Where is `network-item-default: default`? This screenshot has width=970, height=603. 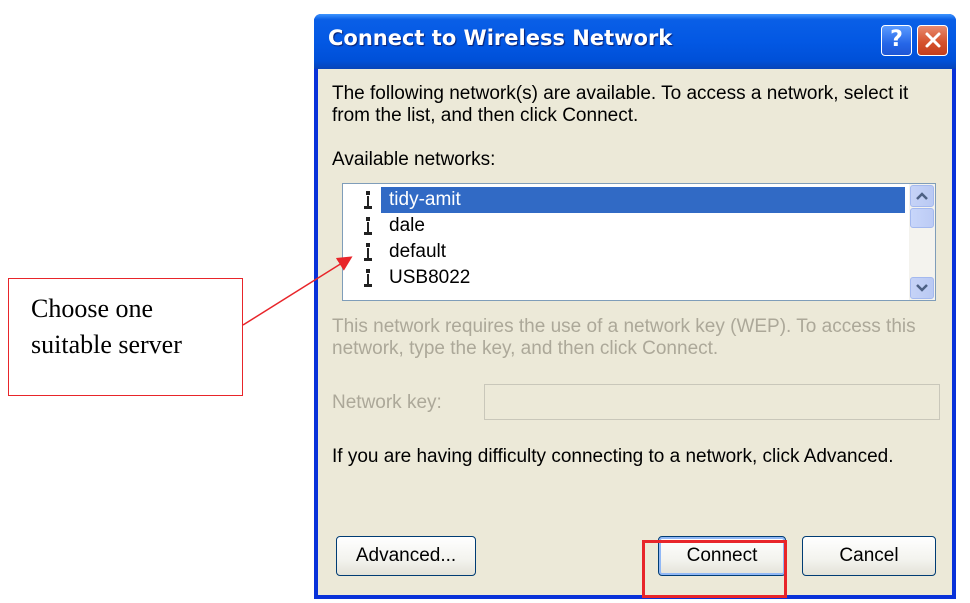
network-item-default: default is located at coordinates (626, 252).